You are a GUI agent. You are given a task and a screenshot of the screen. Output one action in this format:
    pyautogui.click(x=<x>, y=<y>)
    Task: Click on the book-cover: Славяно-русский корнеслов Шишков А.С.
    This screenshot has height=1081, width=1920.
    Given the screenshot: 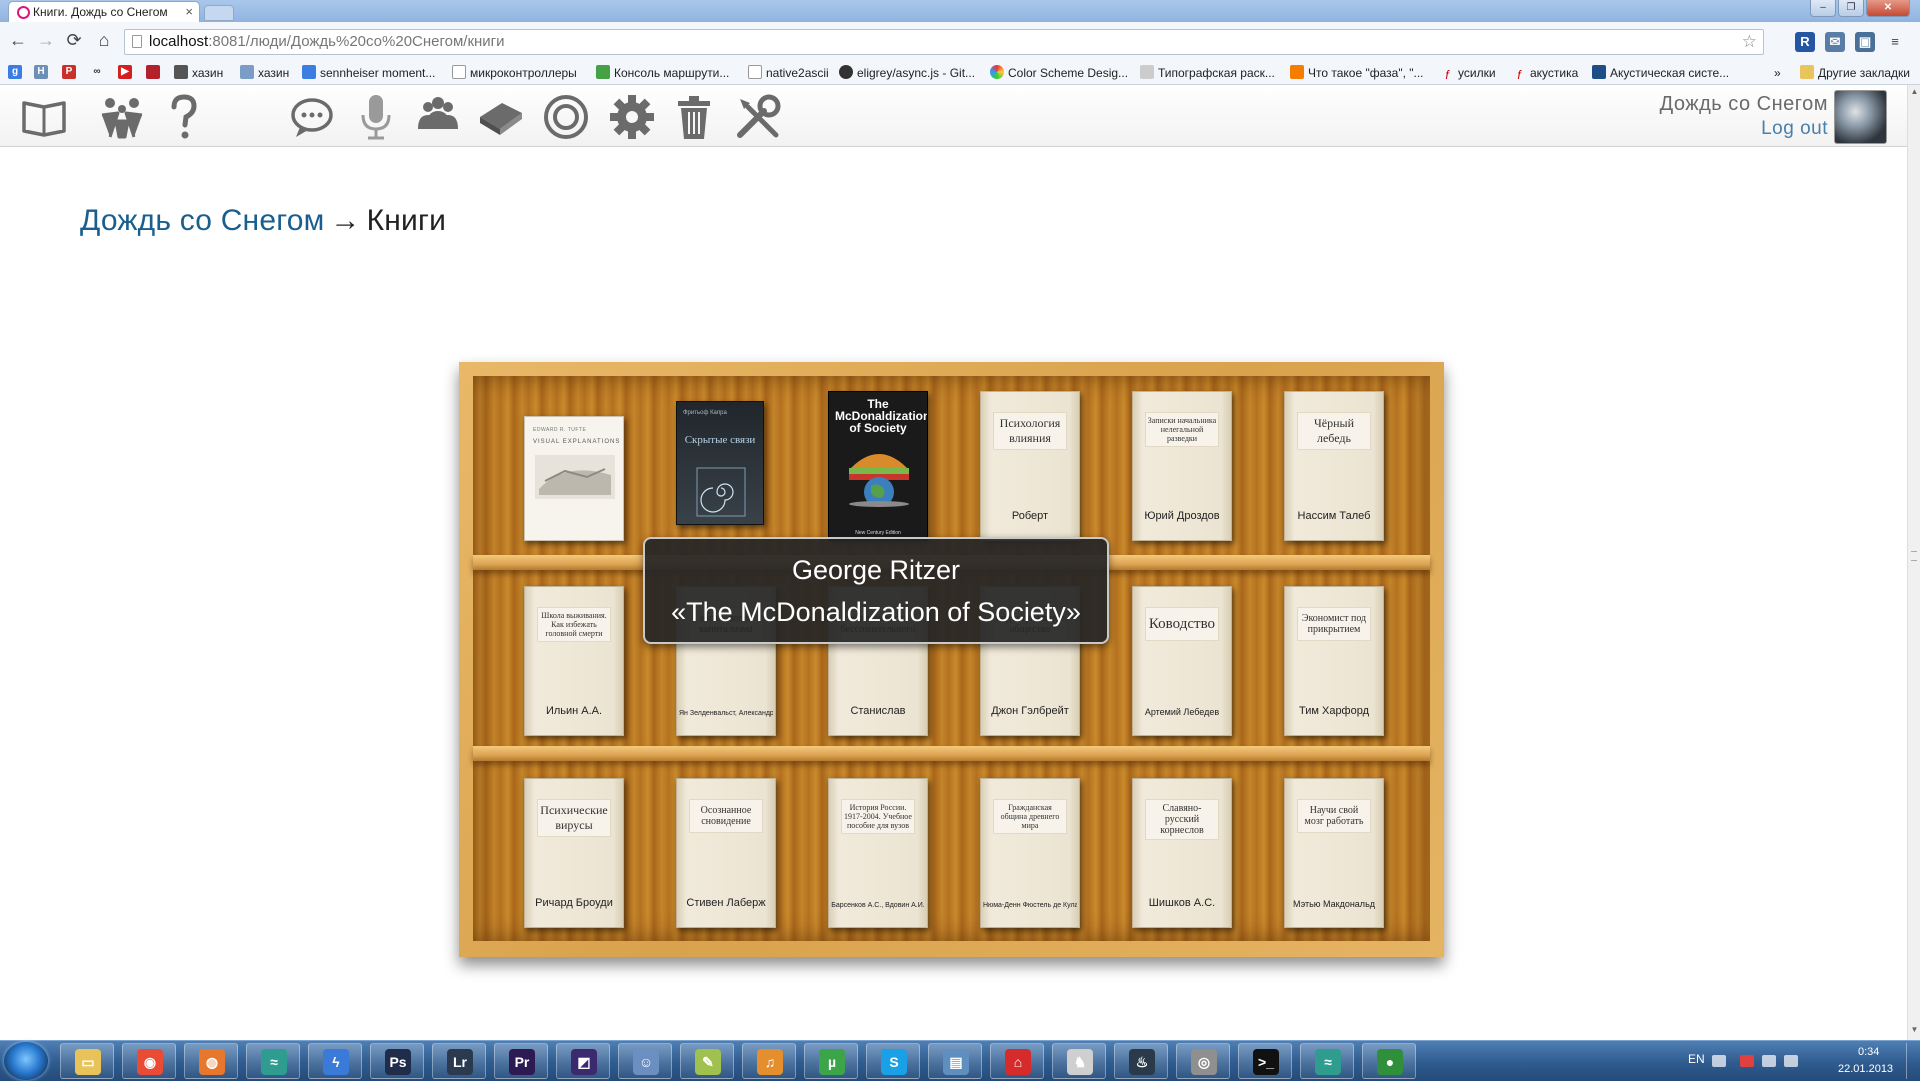 What is the action you would take?
    pyautogui.click(x=1182, y=853)
    